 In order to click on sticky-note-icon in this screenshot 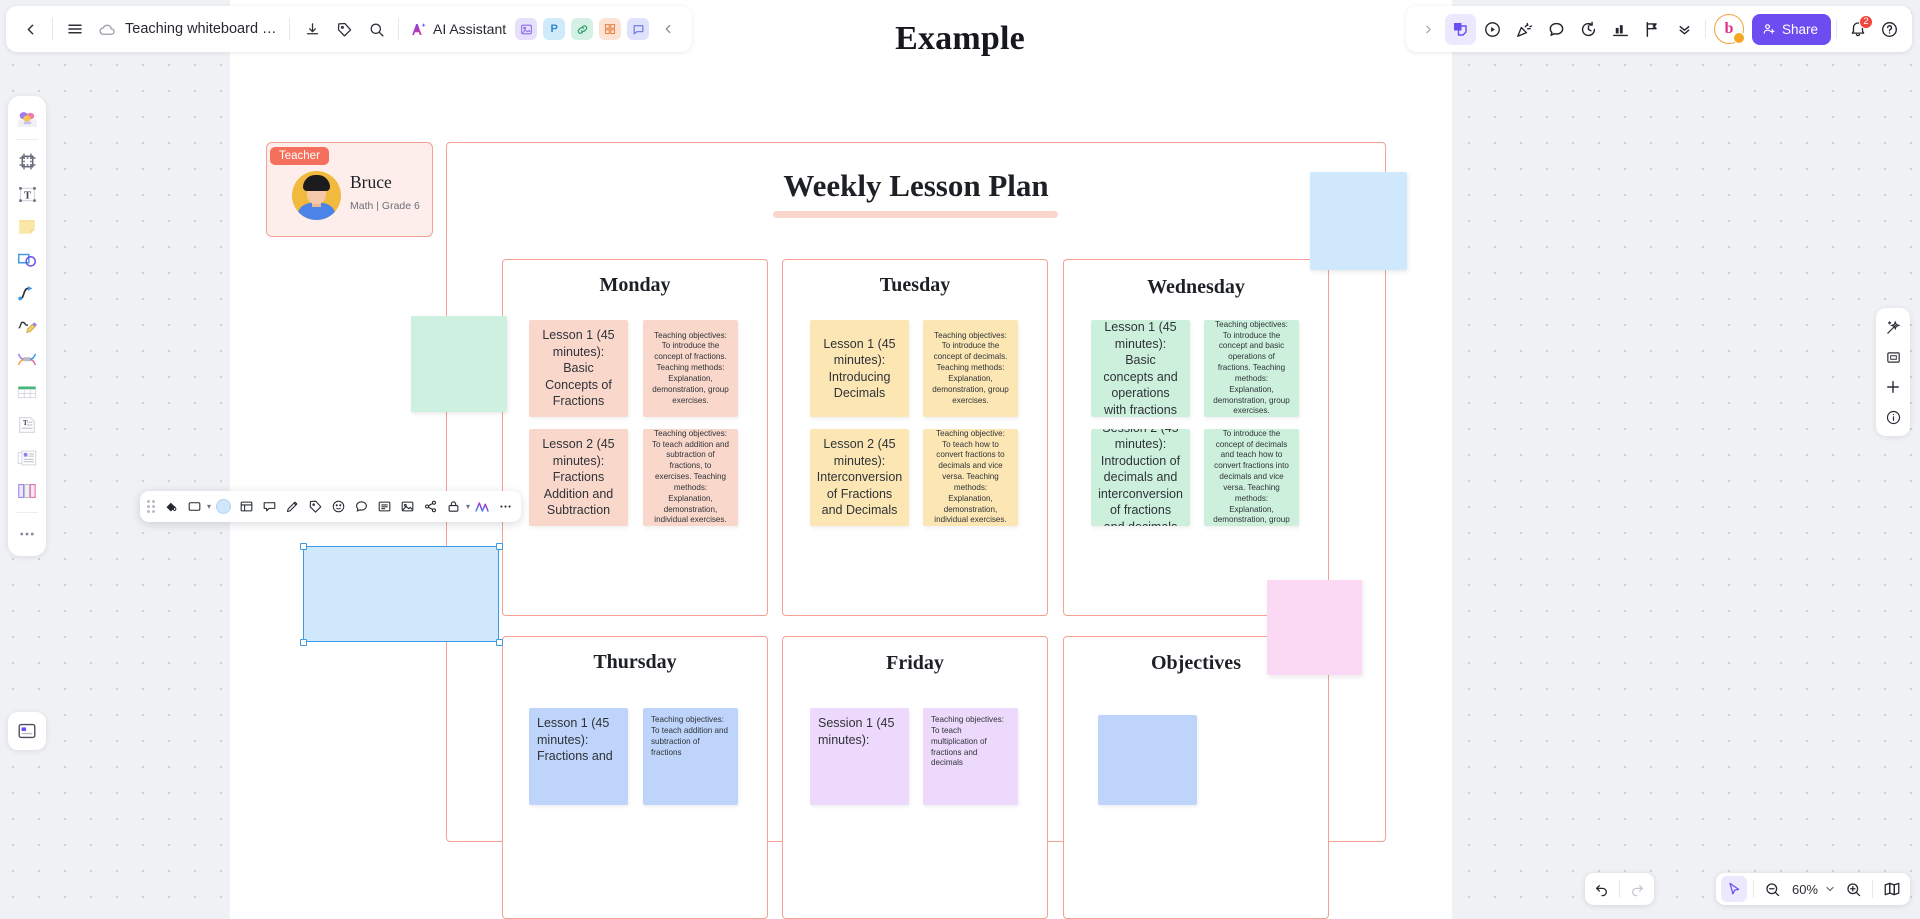, I will do `click(27, 227)`.